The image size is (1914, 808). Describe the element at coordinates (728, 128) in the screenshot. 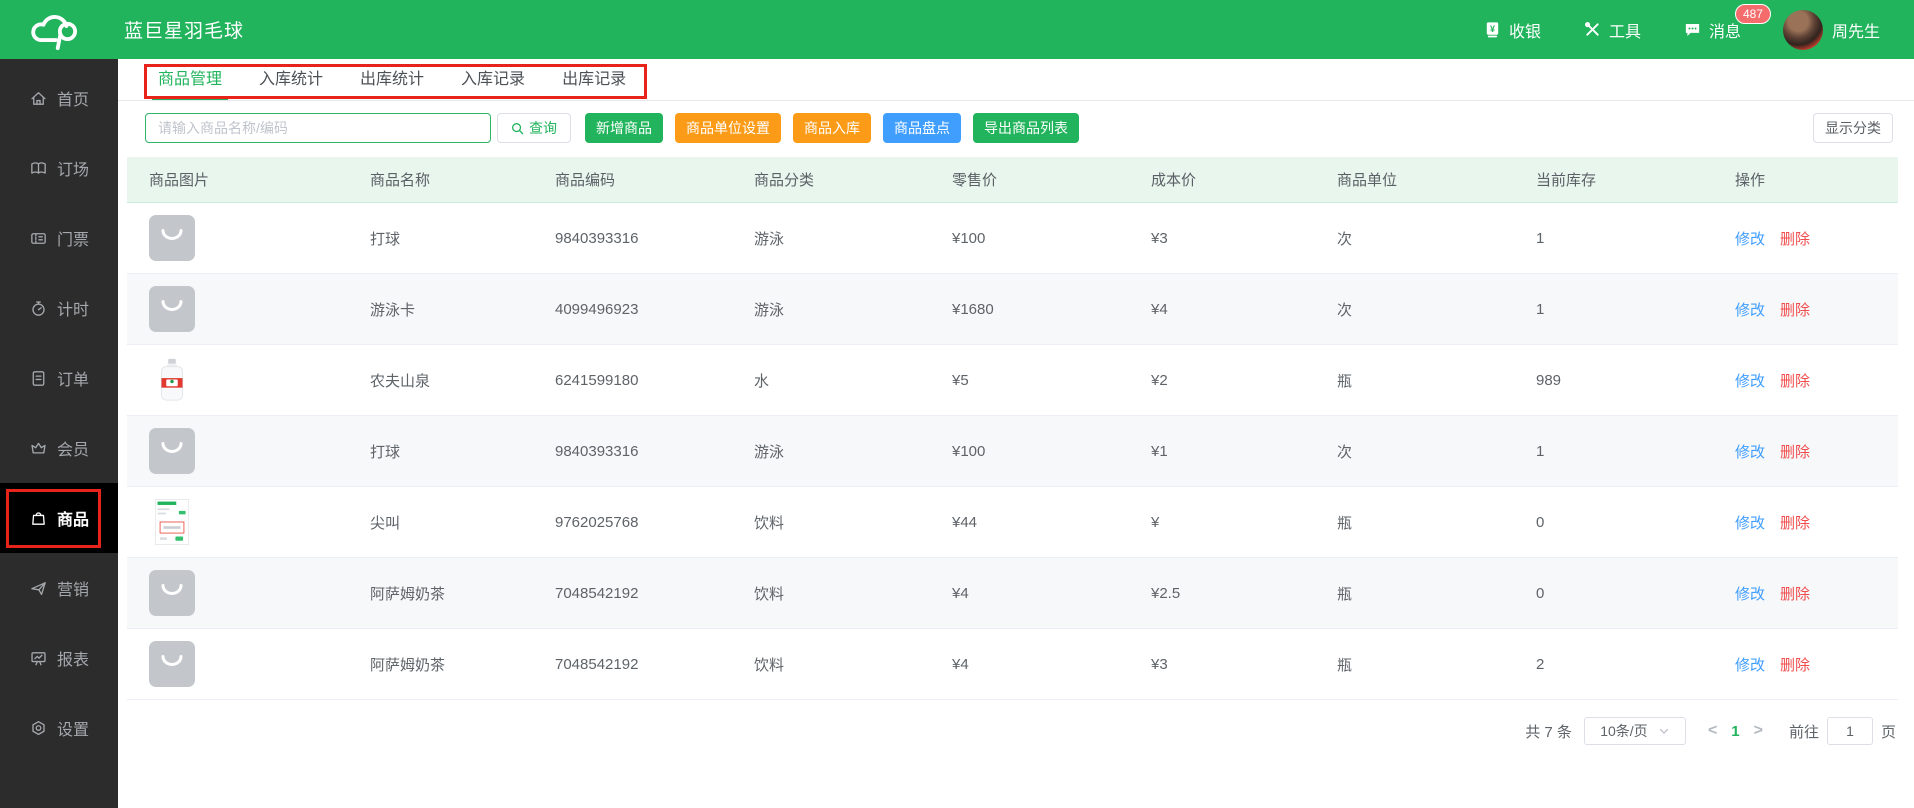

I see `unit-settings-button: 商品单位设置` at that location.